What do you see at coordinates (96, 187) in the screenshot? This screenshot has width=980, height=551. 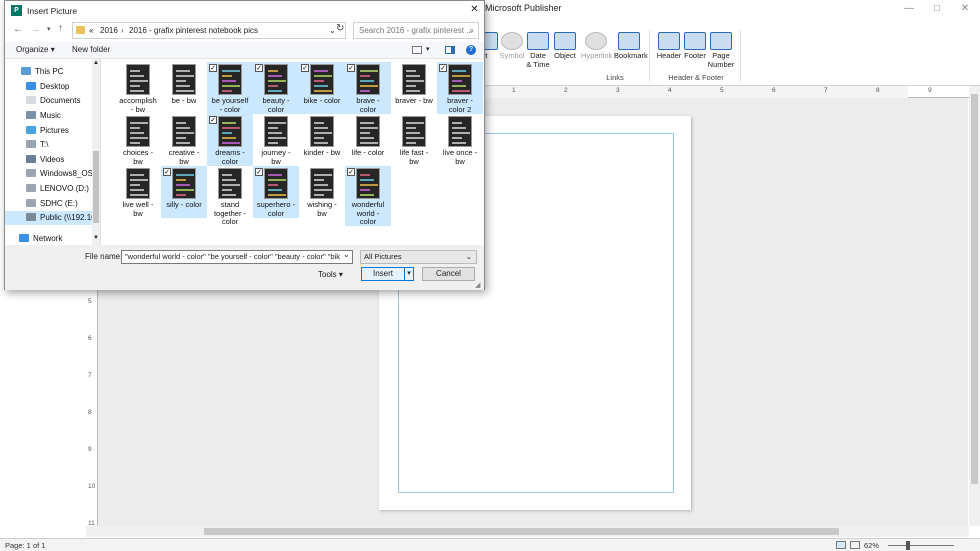 I see `nav-scroll-thumb` at bounding box center [96, 187].